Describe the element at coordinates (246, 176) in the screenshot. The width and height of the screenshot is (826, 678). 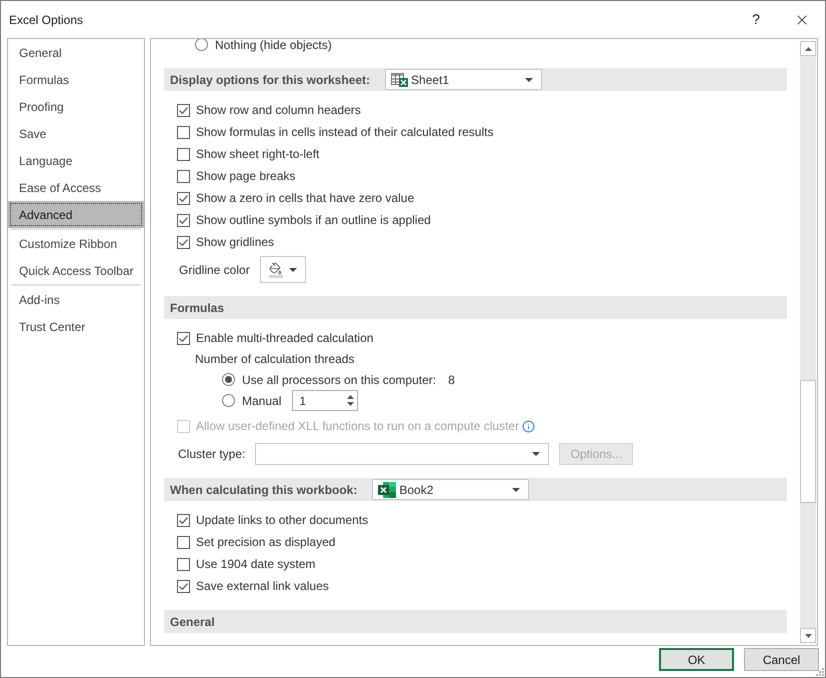
I see `checkbox-label: Show page breaks` at that location.